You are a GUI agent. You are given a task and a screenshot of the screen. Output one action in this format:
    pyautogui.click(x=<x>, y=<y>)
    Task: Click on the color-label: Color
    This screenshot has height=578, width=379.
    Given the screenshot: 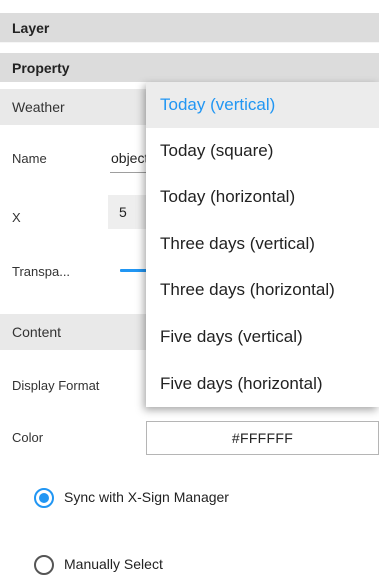 What is the action you would take?
    pyautogui.click(x=28, y=437)
    